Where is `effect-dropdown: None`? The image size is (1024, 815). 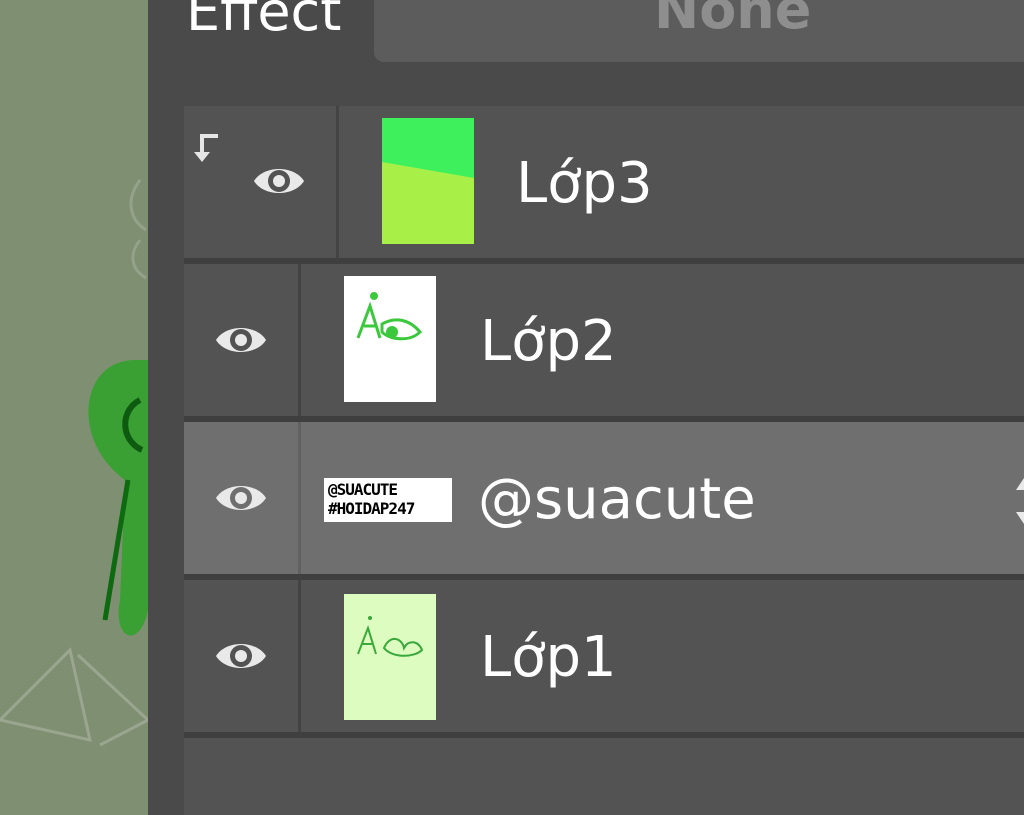 effect-dropdown: None is located at coordinates (699, 31).